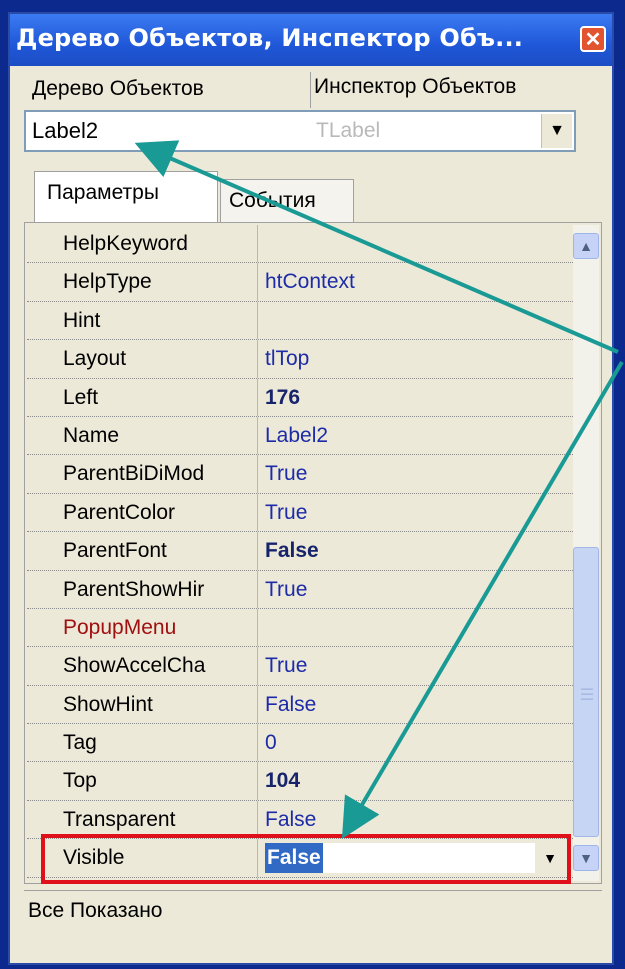  I want to click on combo-dropdown-button: ▼, so click(556, 131).